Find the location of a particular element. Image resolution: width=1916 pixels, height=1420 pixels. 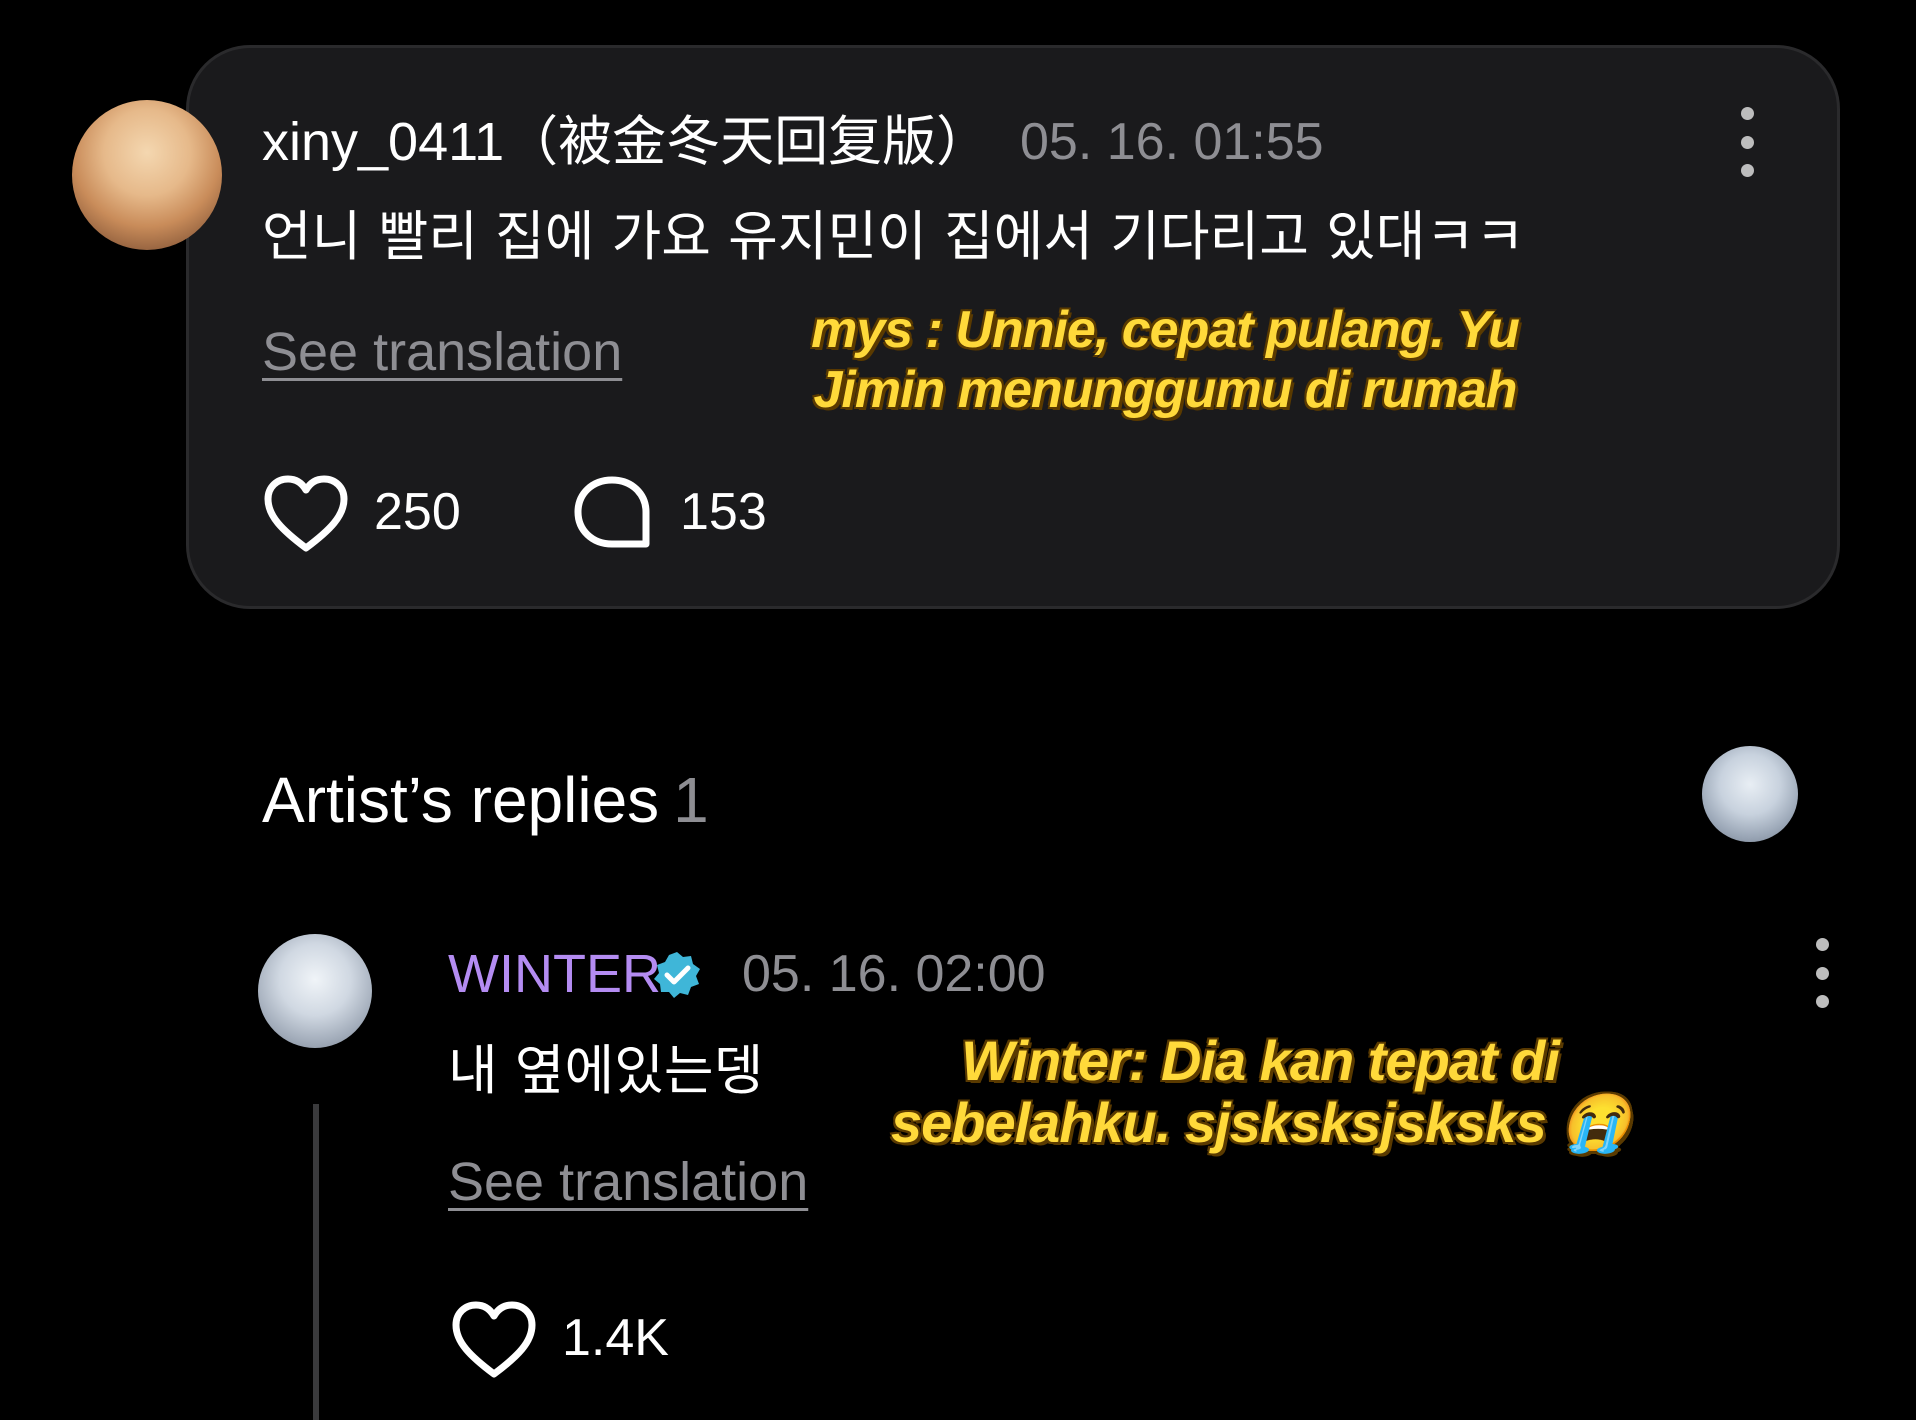

reply-thread-line is located at coordinates (316, 1262).